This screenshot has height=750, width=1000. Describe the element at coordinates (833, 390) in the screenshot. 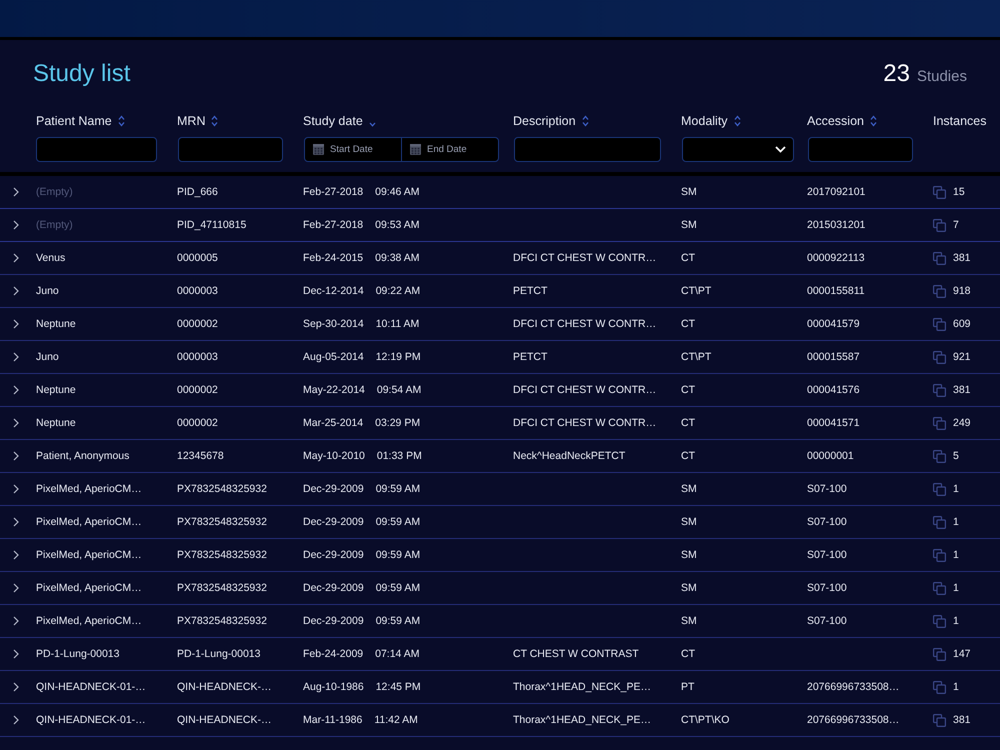

I see `accession-cell: 000041576` at that location.